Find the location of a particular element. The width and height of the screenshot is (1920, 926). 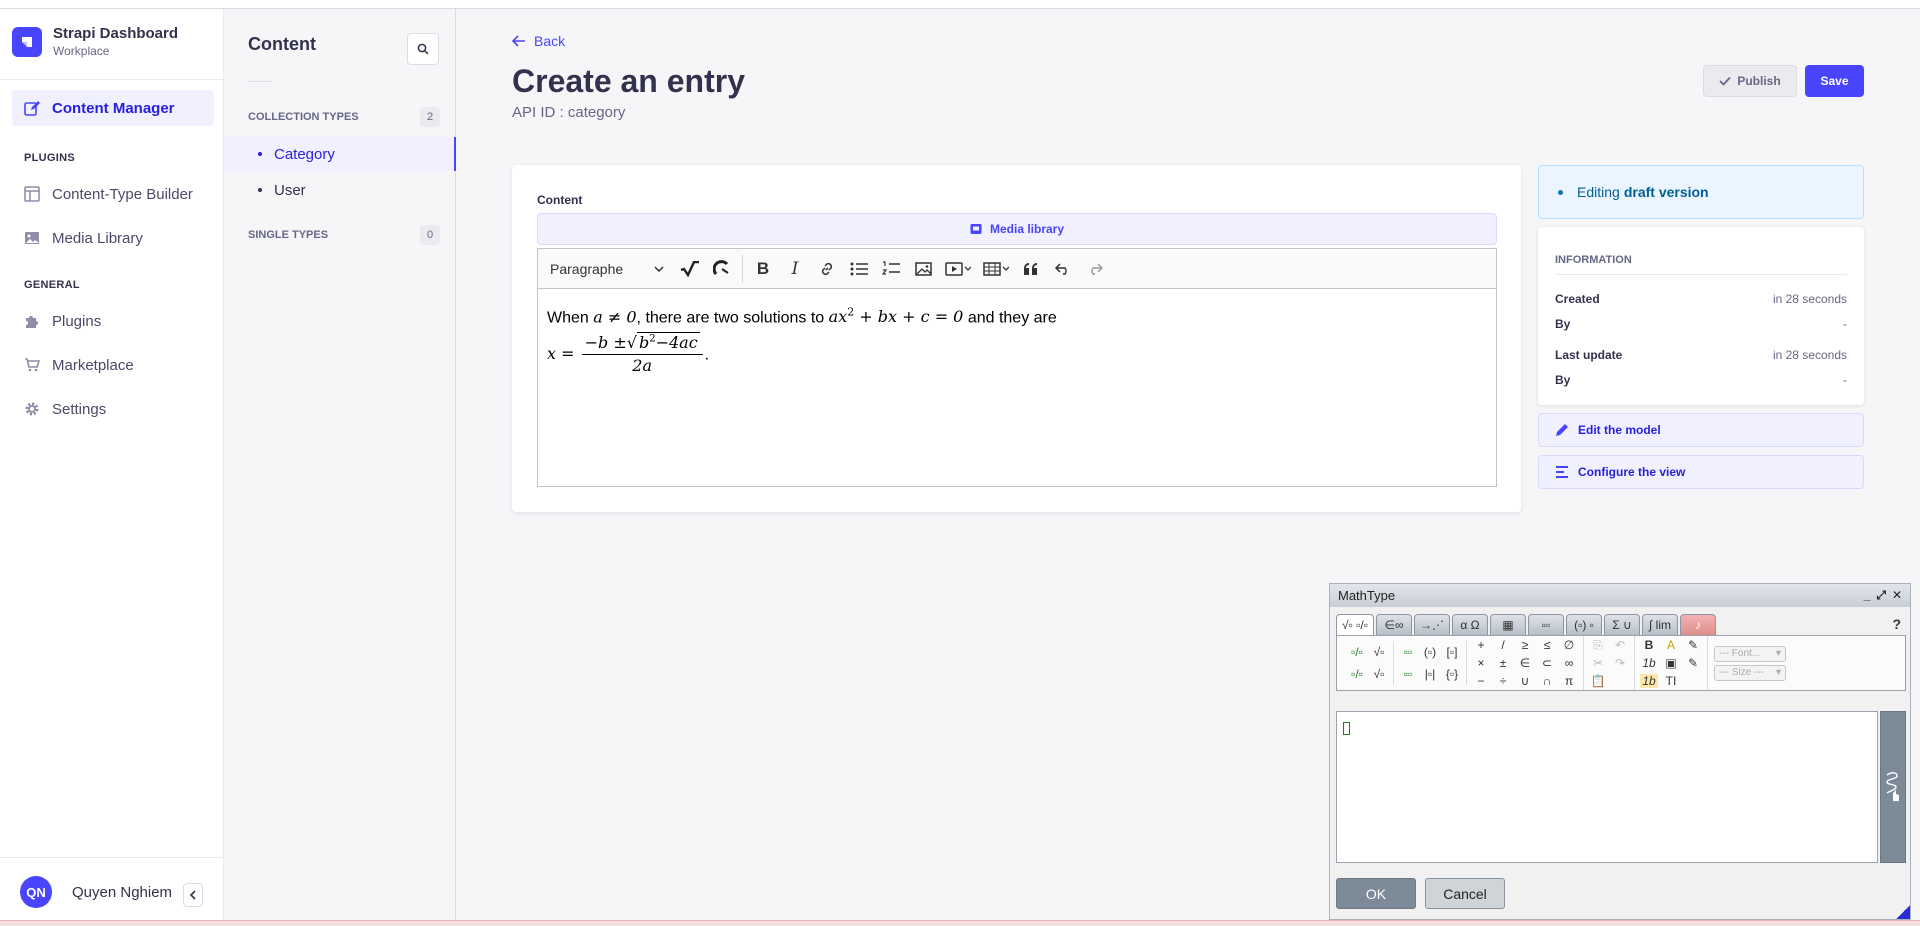

subnav-item-category: Category is located at coordinates (340, 154).